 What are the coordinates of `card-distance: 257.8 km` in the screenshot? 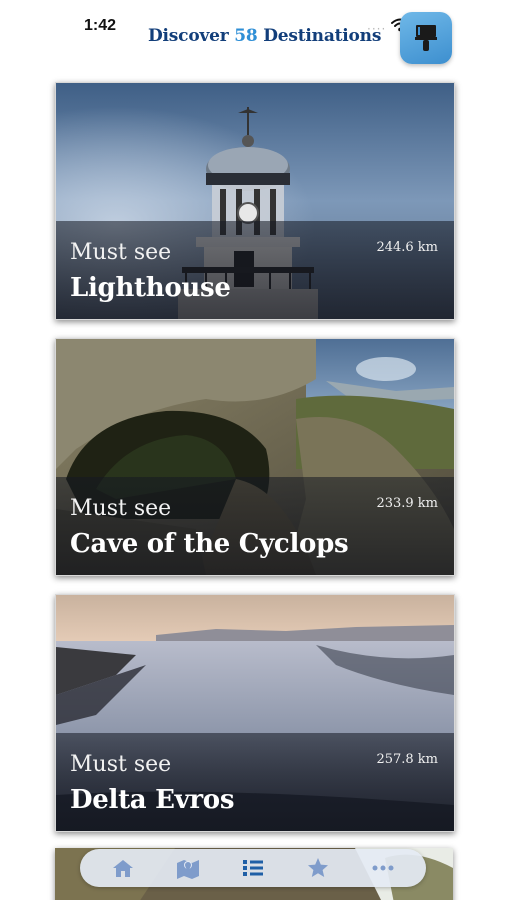 It's located at (407, 759).